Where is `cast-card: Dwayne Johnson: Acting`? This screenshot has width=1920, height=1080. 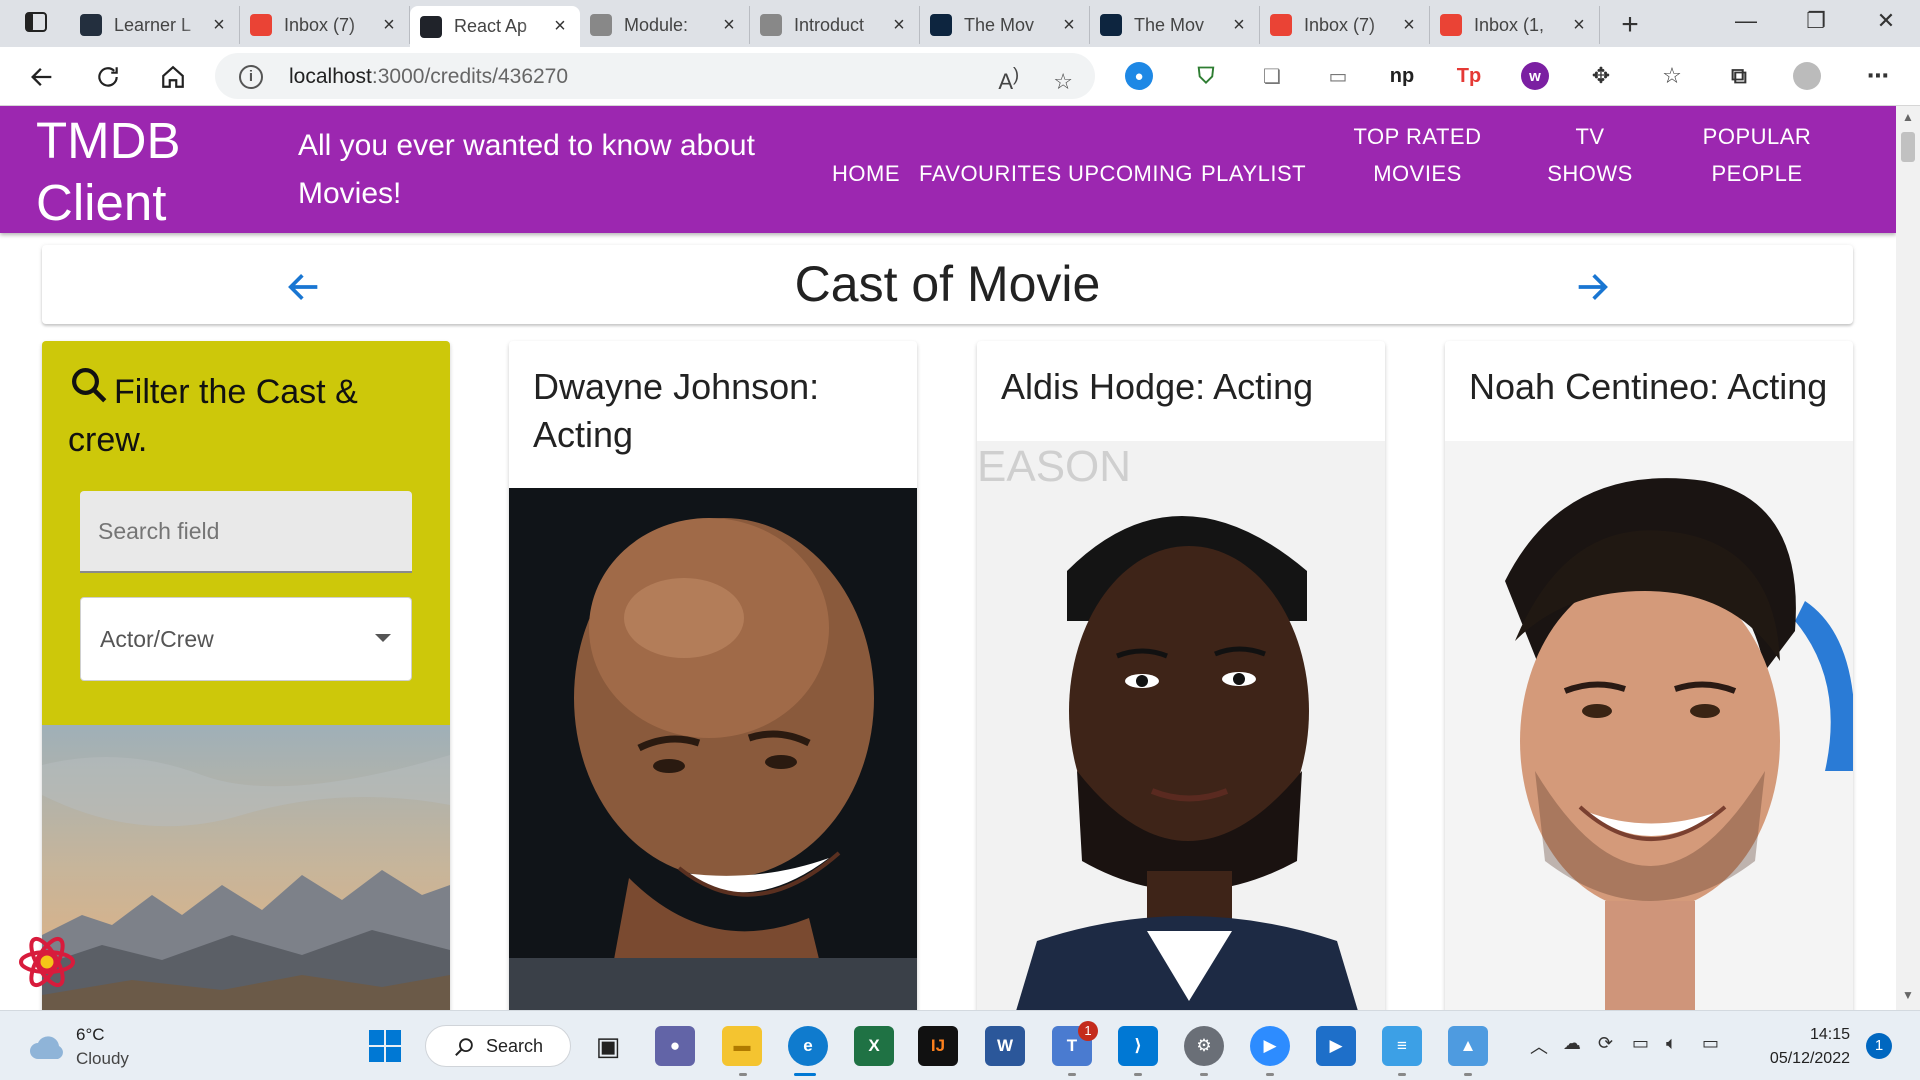 cast-card: Dwayne Johnson: Acting is located at coordinates (713, 675).